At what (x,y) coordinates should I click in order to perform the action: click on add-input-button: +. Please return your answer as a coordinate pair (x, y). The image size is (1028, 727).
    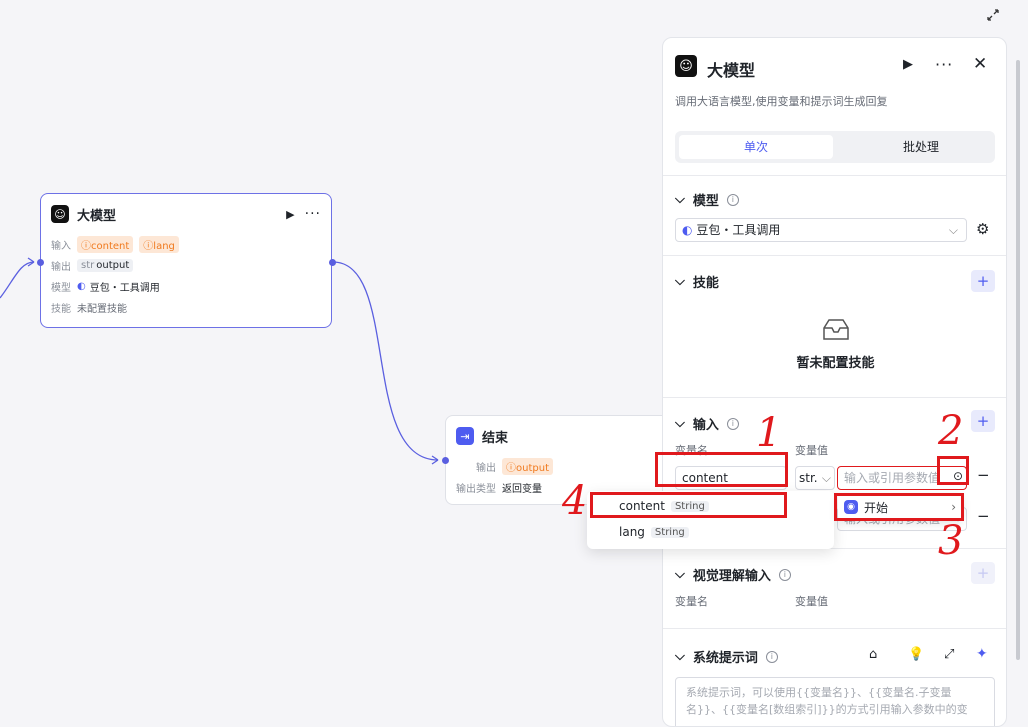
    Looking at the image, I should click on (983, 421).